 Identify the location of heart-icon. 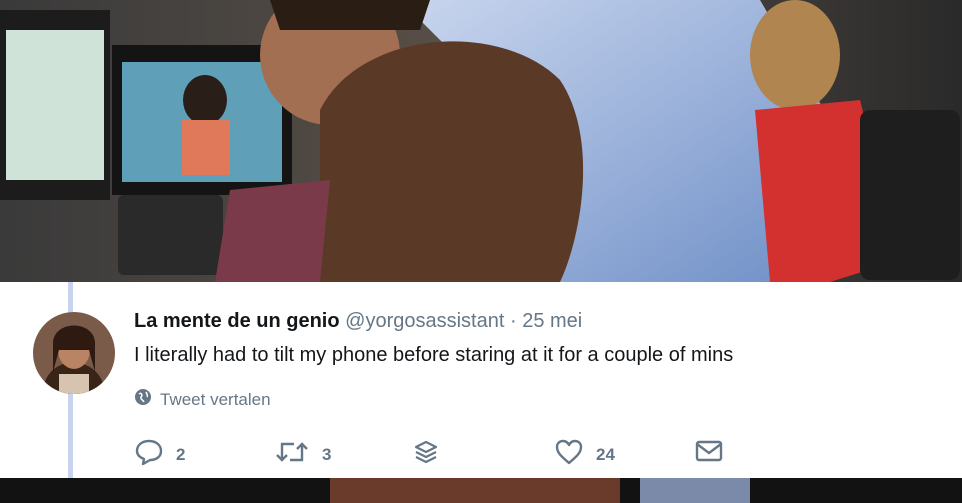
(569, 454).